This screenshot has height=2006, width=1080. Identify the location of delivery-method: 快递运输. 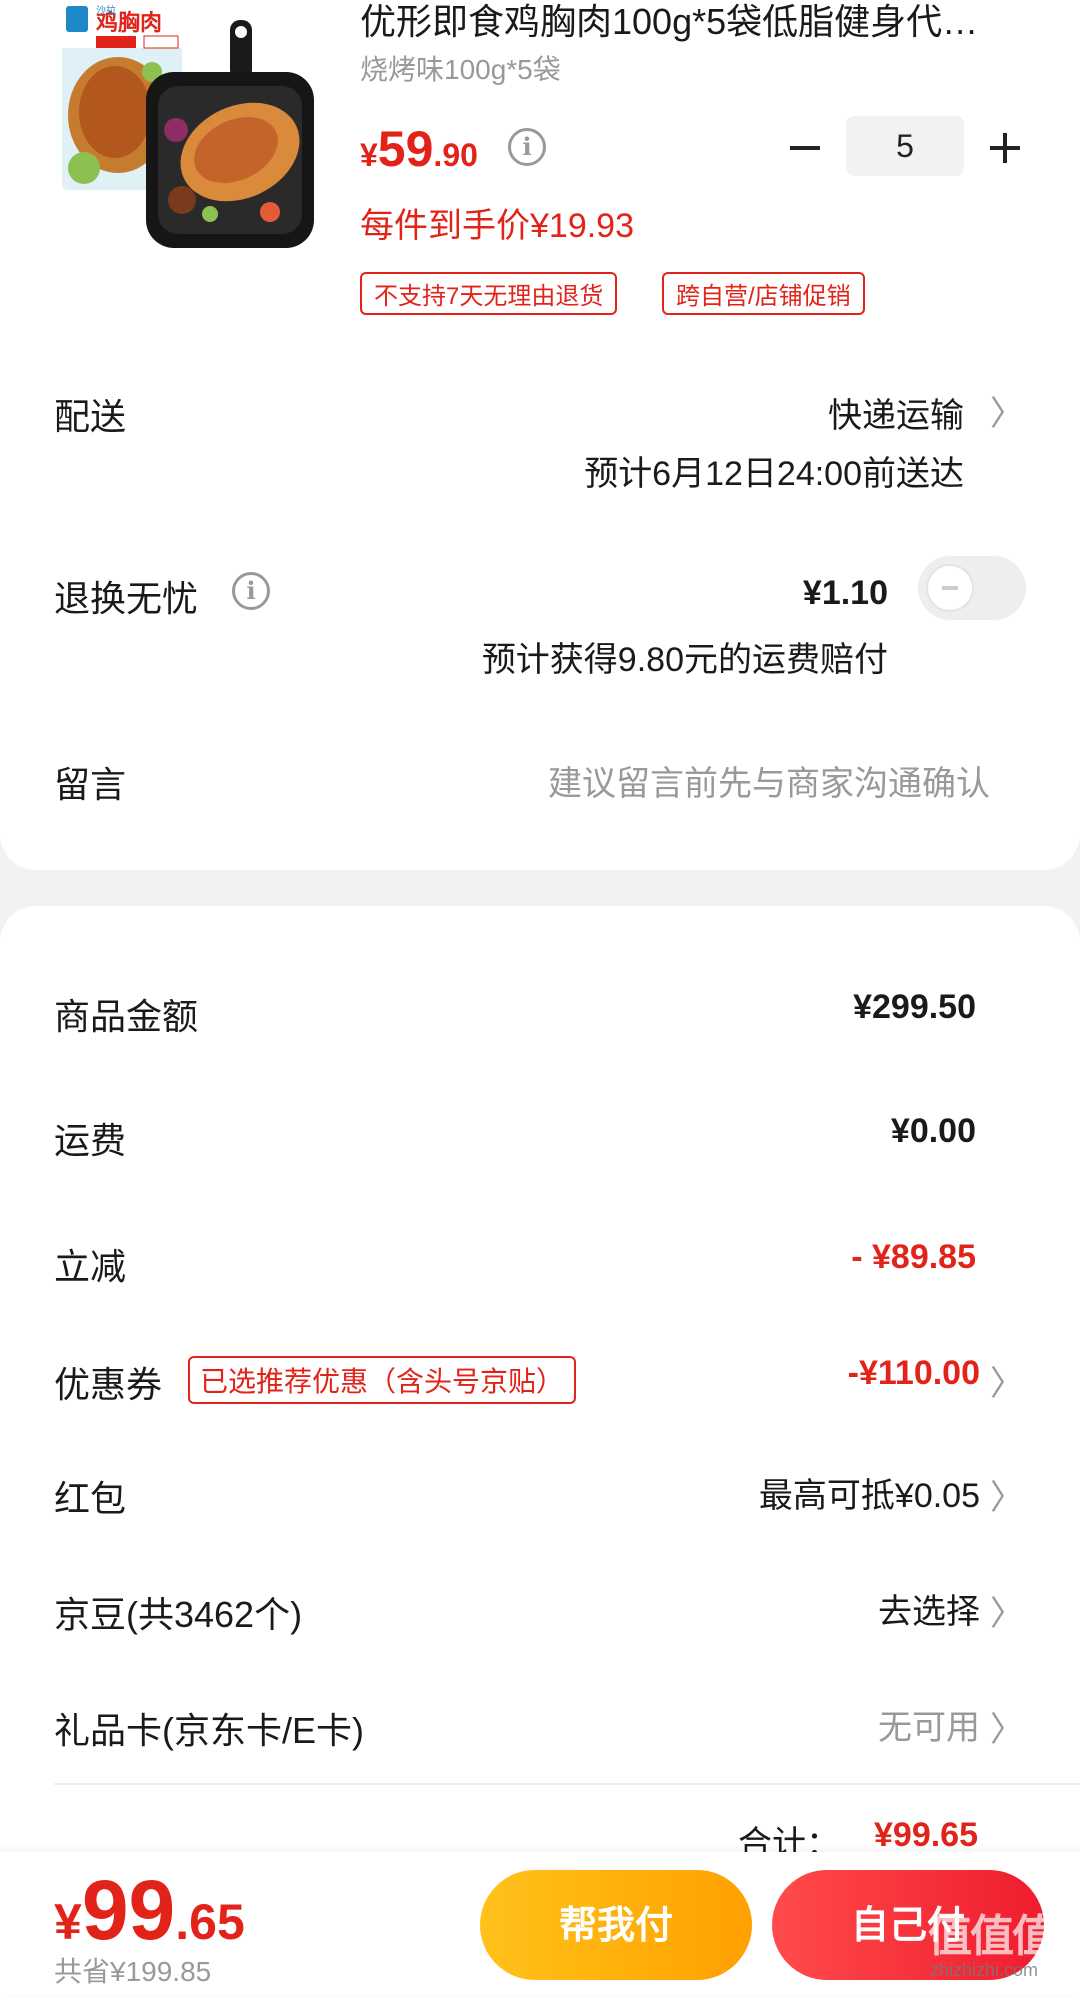
(896, 412).